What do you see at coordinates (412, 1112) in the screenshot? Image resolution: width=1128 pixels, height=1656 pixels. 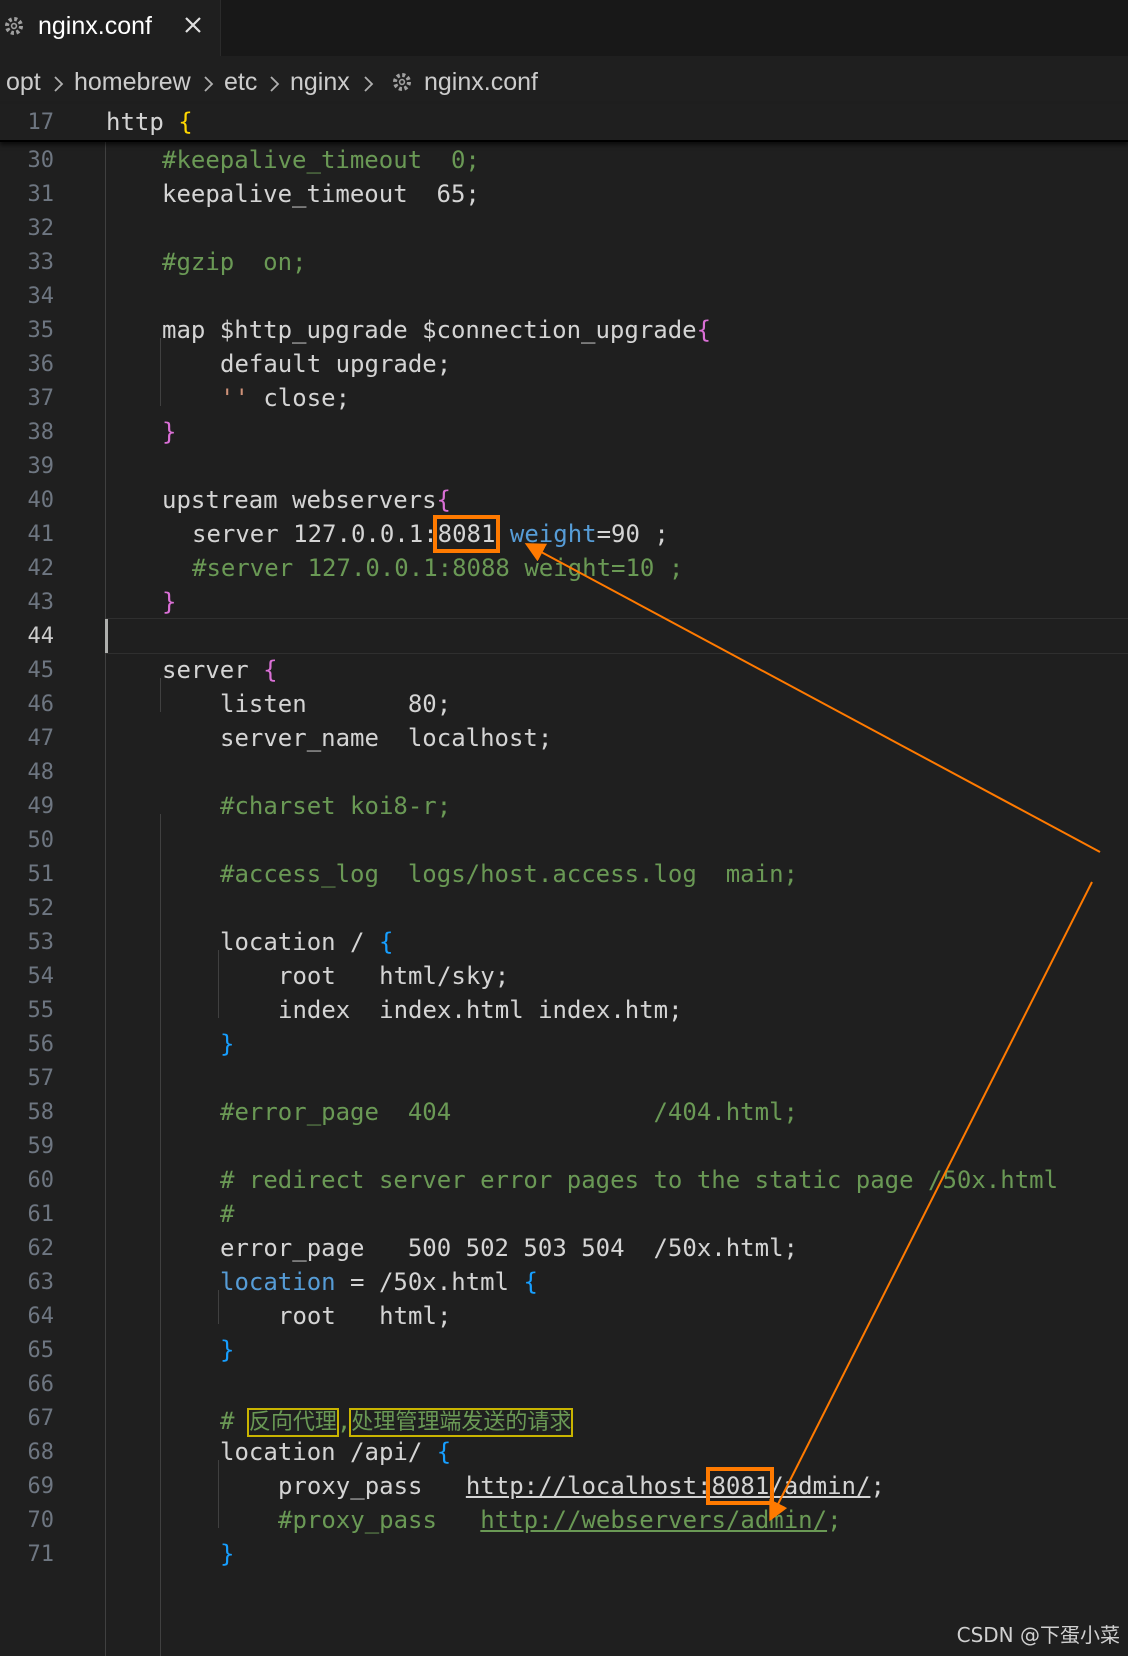 I see `code-line: 58 #error_page 404 /404.html;` at bounding box center [412, 1112].